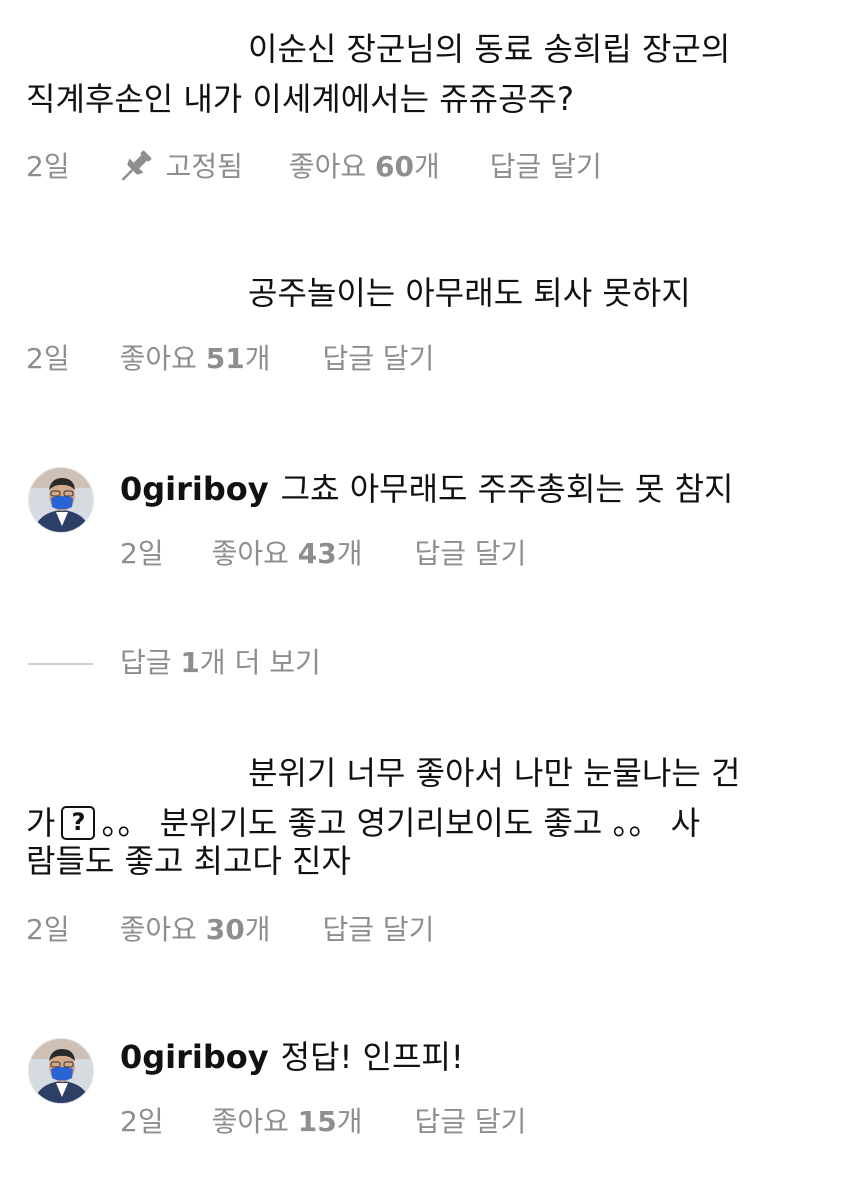 This screenshot has height=1179, width=848. What do you see at coordinates (364, 167) in the screenshot?
I see `comment-1-likes: 좋아요 60개` at bounding box center [364, 167].